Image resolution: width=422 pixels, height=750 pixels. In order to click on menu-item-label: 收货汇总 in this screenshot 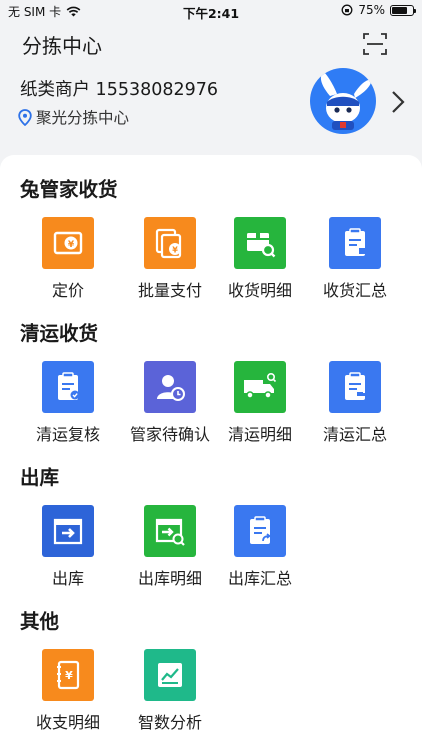, I will do `click(354, 290)`.